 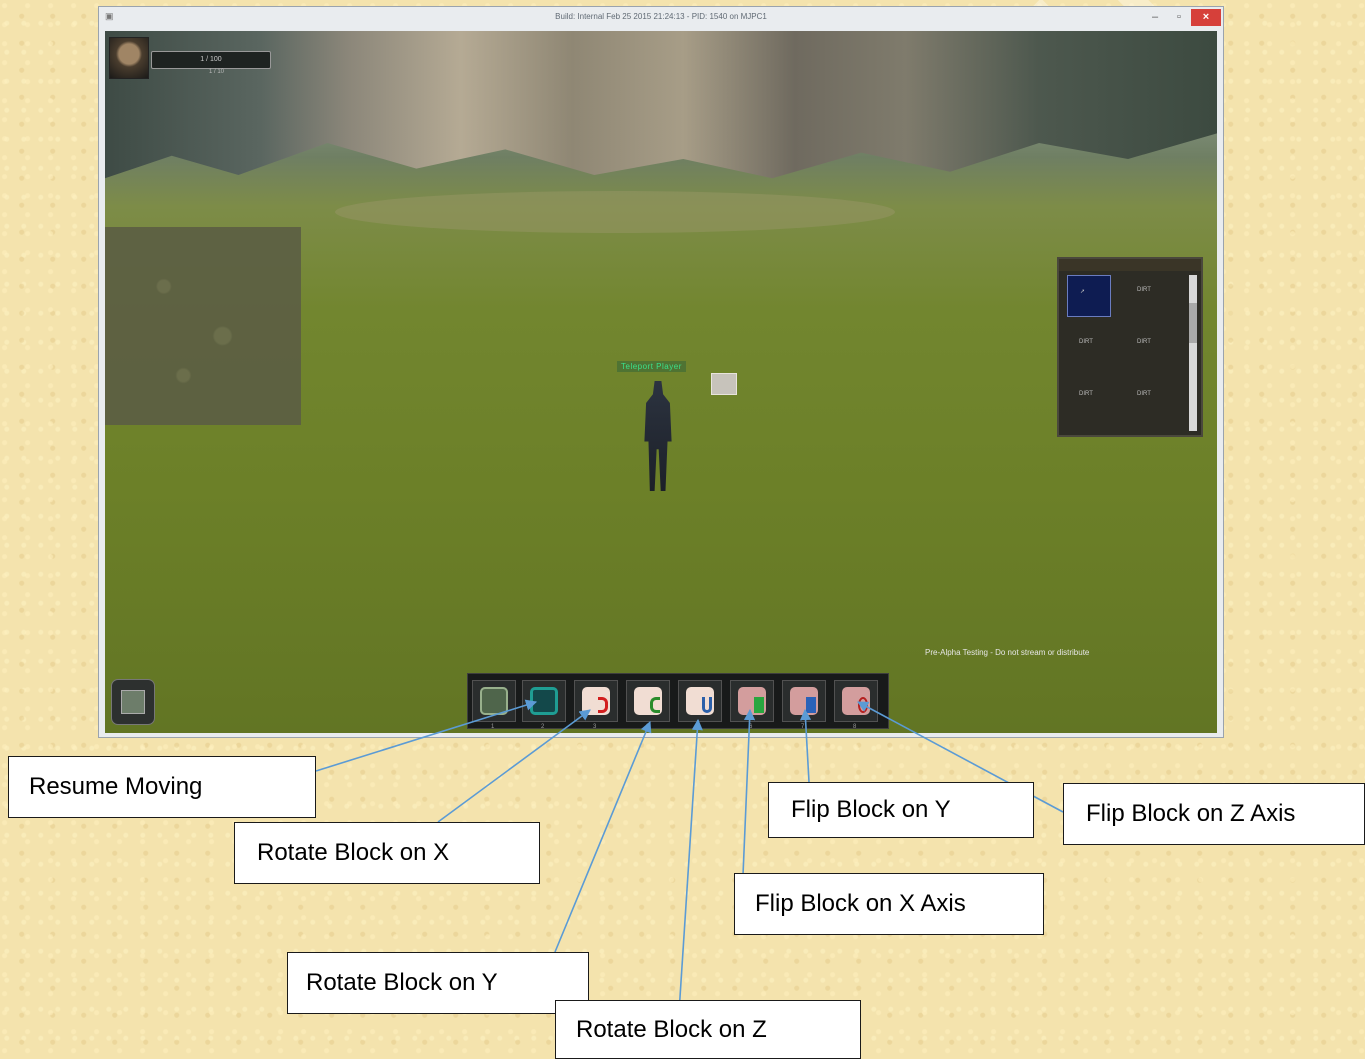 What do you see at coordinates (889, 904) in the screenshot?
I see `callout-flip-x: Flip Block on X Axis` at bounding box center [889, 904].